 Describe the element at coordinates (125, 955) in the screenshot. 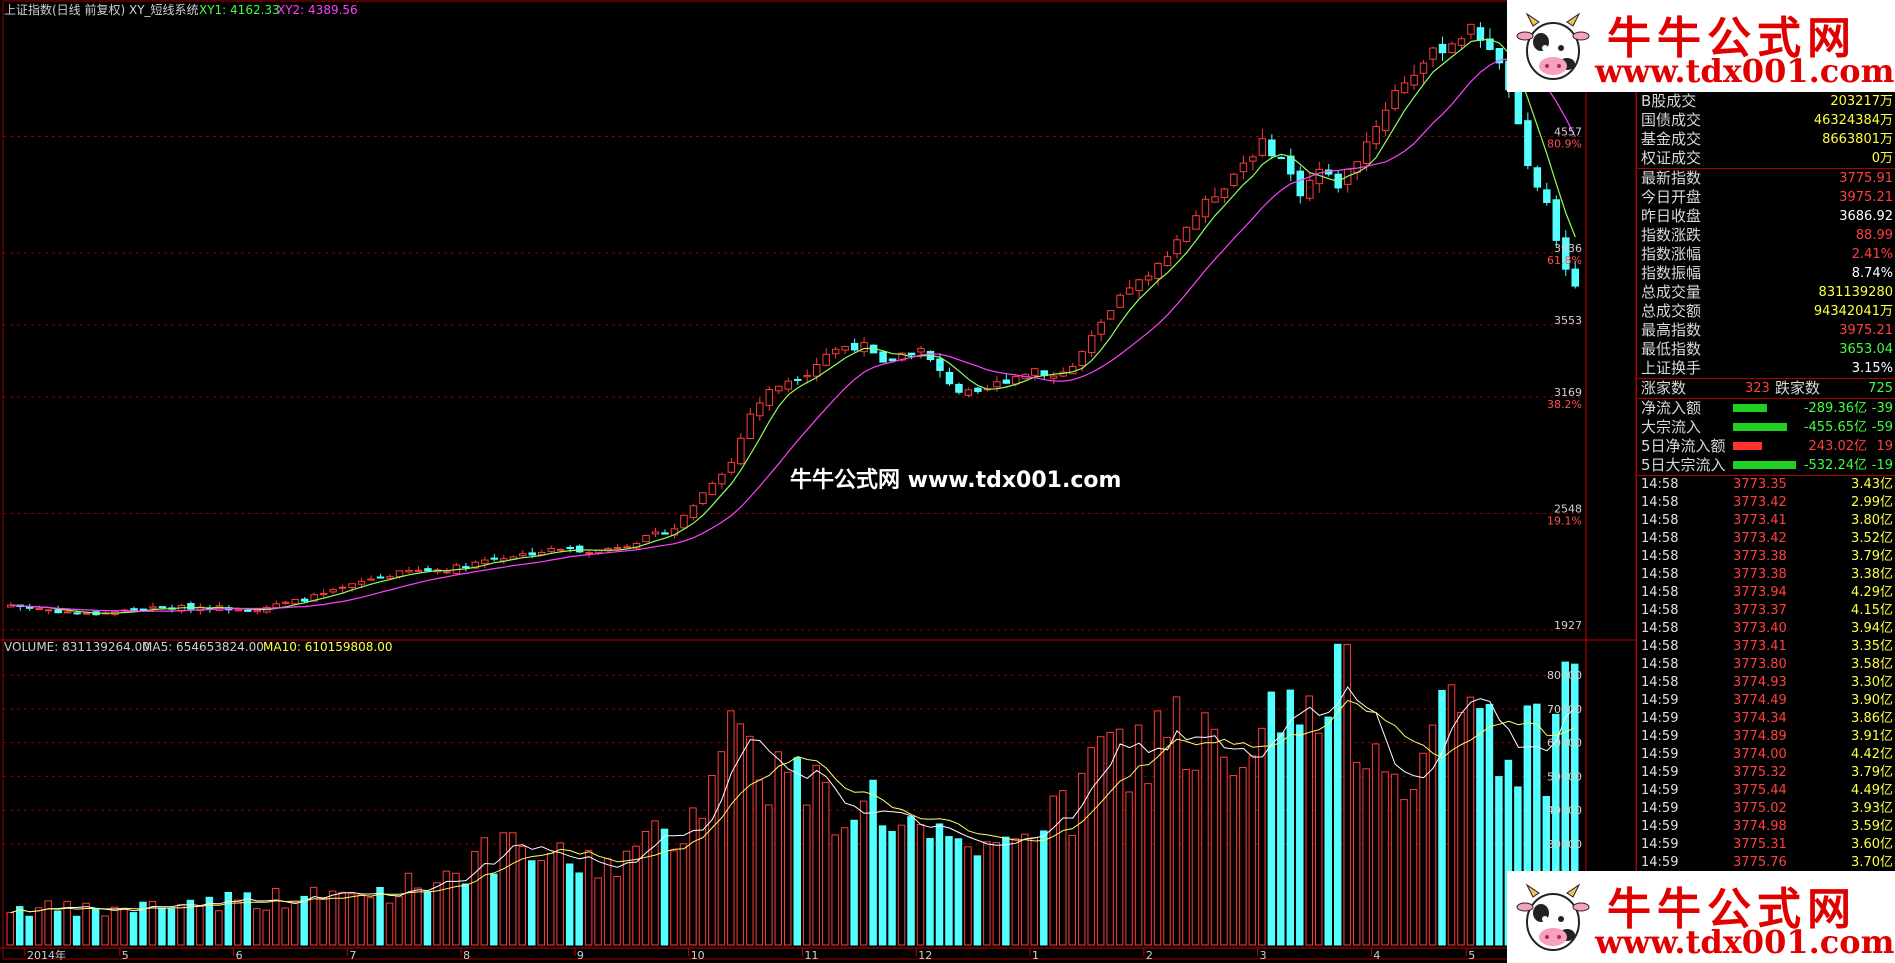

I see `date-tick-label: 5` at that location.